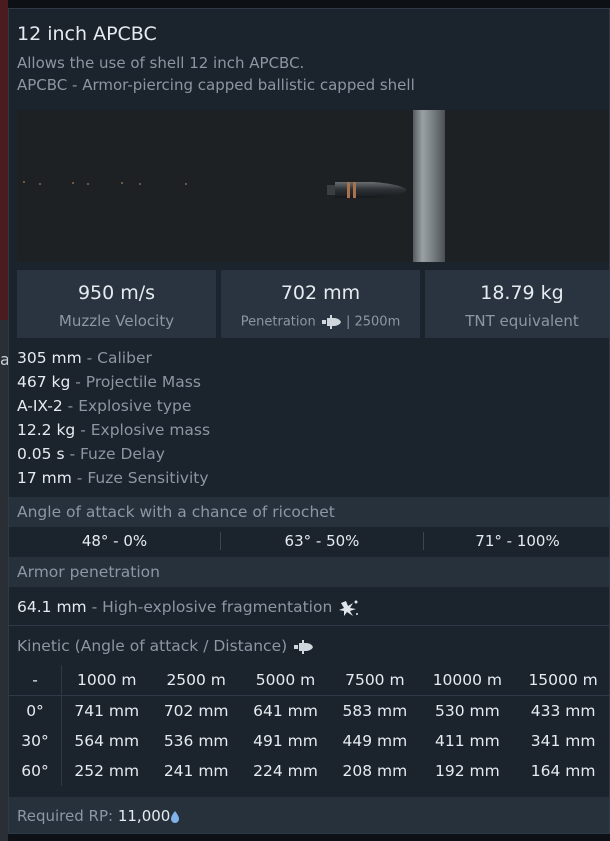 This screenshot has width=610, height=841. What do you see at coordinates (35, 741) in the screenshot?
I see `table-cell: 30°` at bounding box center [35, 741].